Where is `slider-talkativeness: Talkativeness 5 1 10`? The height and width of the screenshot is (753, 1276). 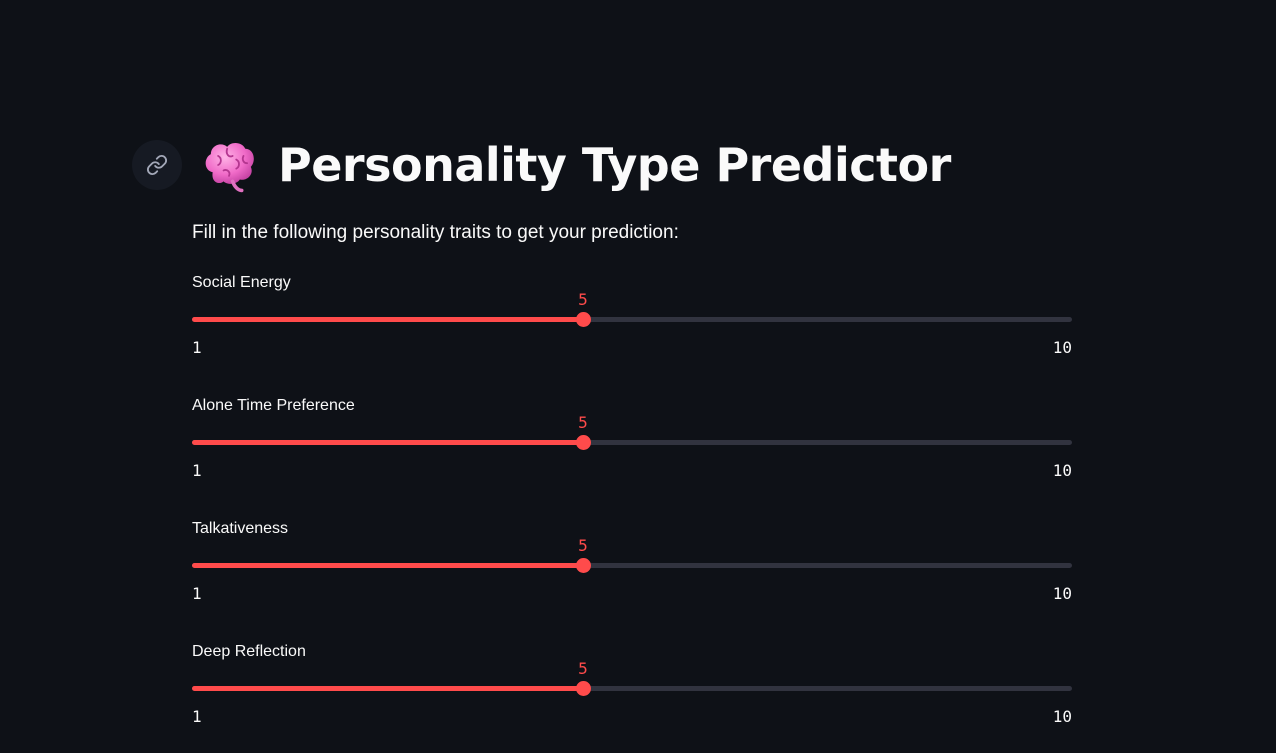
slider-talkativeness: Talkativeness 5 1 10 is located at coordinates (632, 570).